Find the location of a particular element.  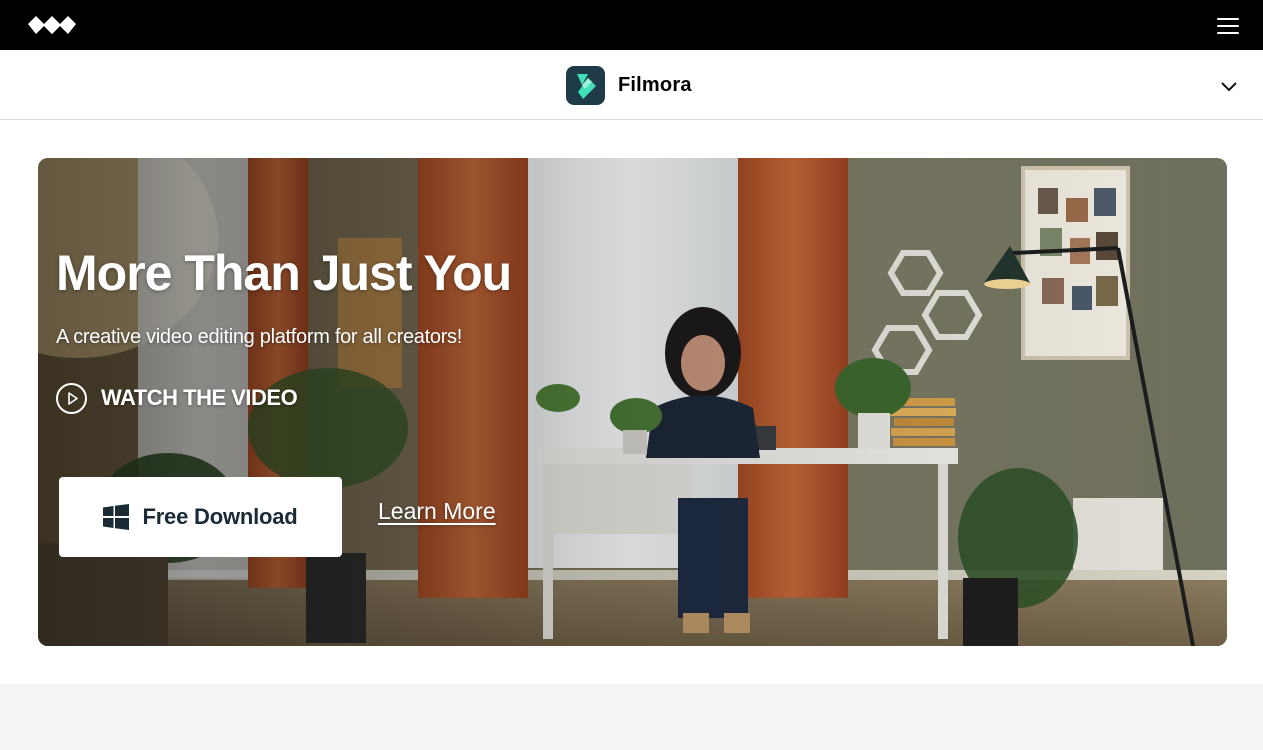

free-download-button: Free Download is located at coordinates (200, 517).